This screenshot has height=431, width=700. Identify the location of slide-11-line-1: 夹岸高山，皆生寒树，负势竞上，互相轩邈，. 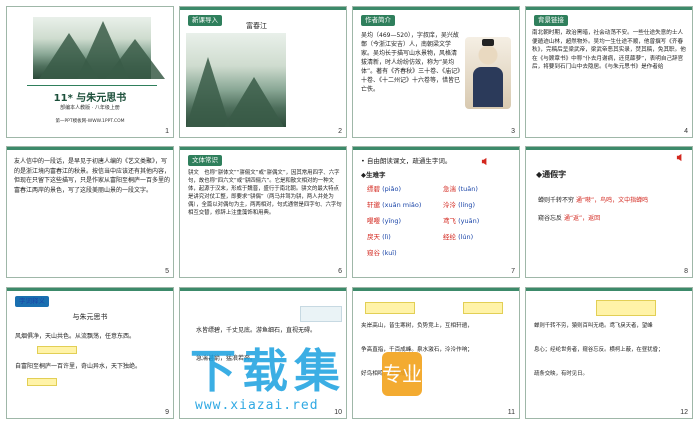
(417, 326).